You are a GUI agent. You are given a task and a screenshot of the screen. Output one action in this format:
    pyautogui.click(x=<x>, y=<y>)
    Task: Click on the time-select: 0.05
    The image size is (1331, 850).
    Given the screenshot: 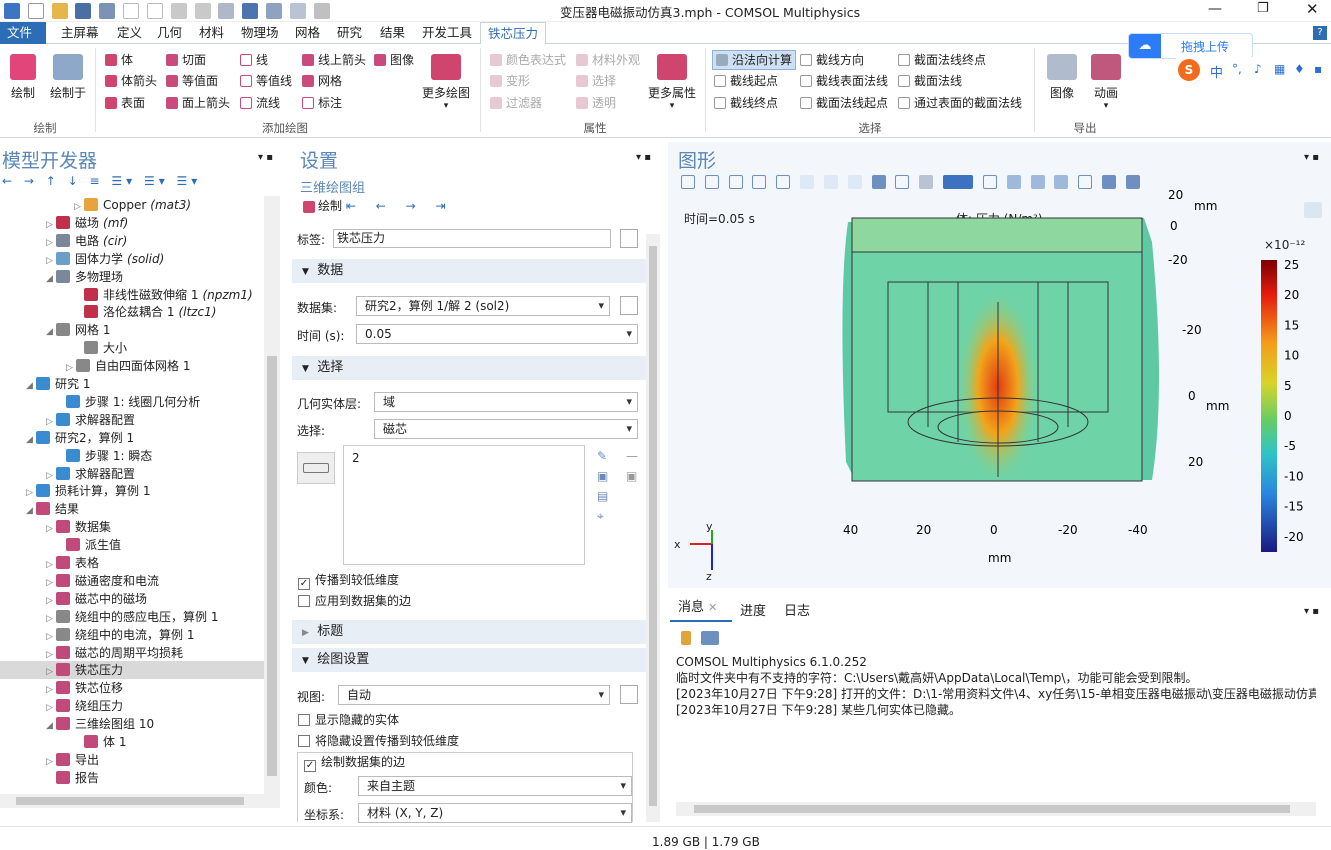 What is the action you would take?
    pyautogui.click(x=497, y=334)
    